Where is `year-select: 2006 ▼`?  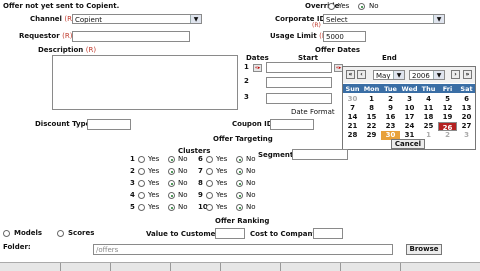
year-select: 2006 ▼ is located at coordinates (427, 75).